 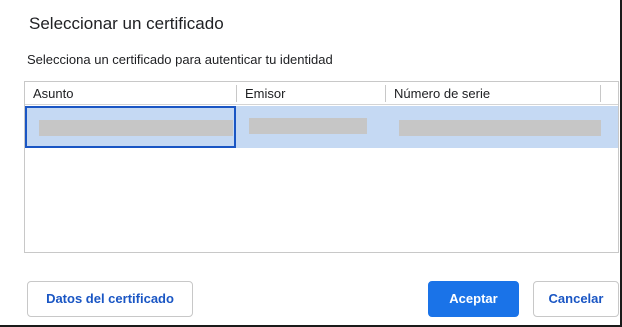 I want to click on cell-asunto, so click(x=130, y=127).